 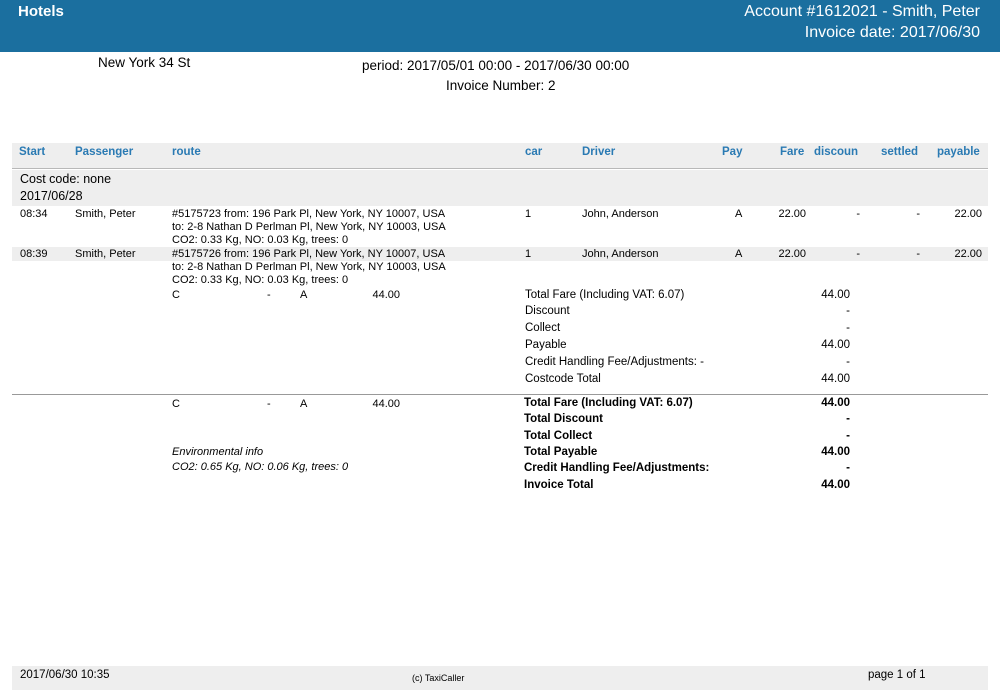 I want to click on env-info-title: Environmental info, so click(x=218, y=452).